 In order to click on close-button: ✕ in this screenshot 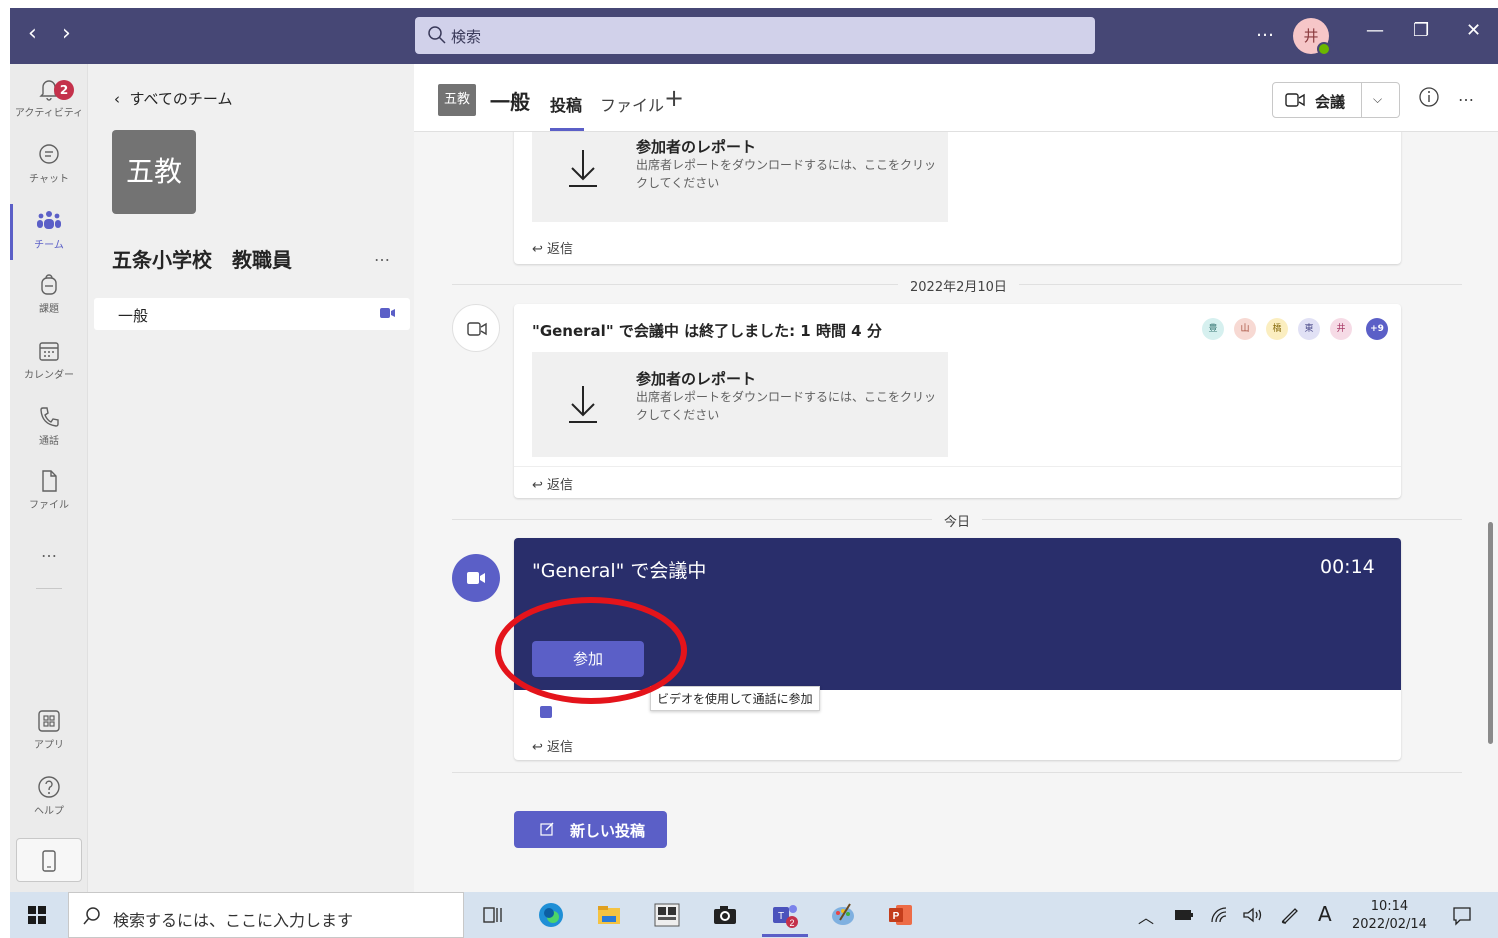, I will do `click(1473, 30)`.